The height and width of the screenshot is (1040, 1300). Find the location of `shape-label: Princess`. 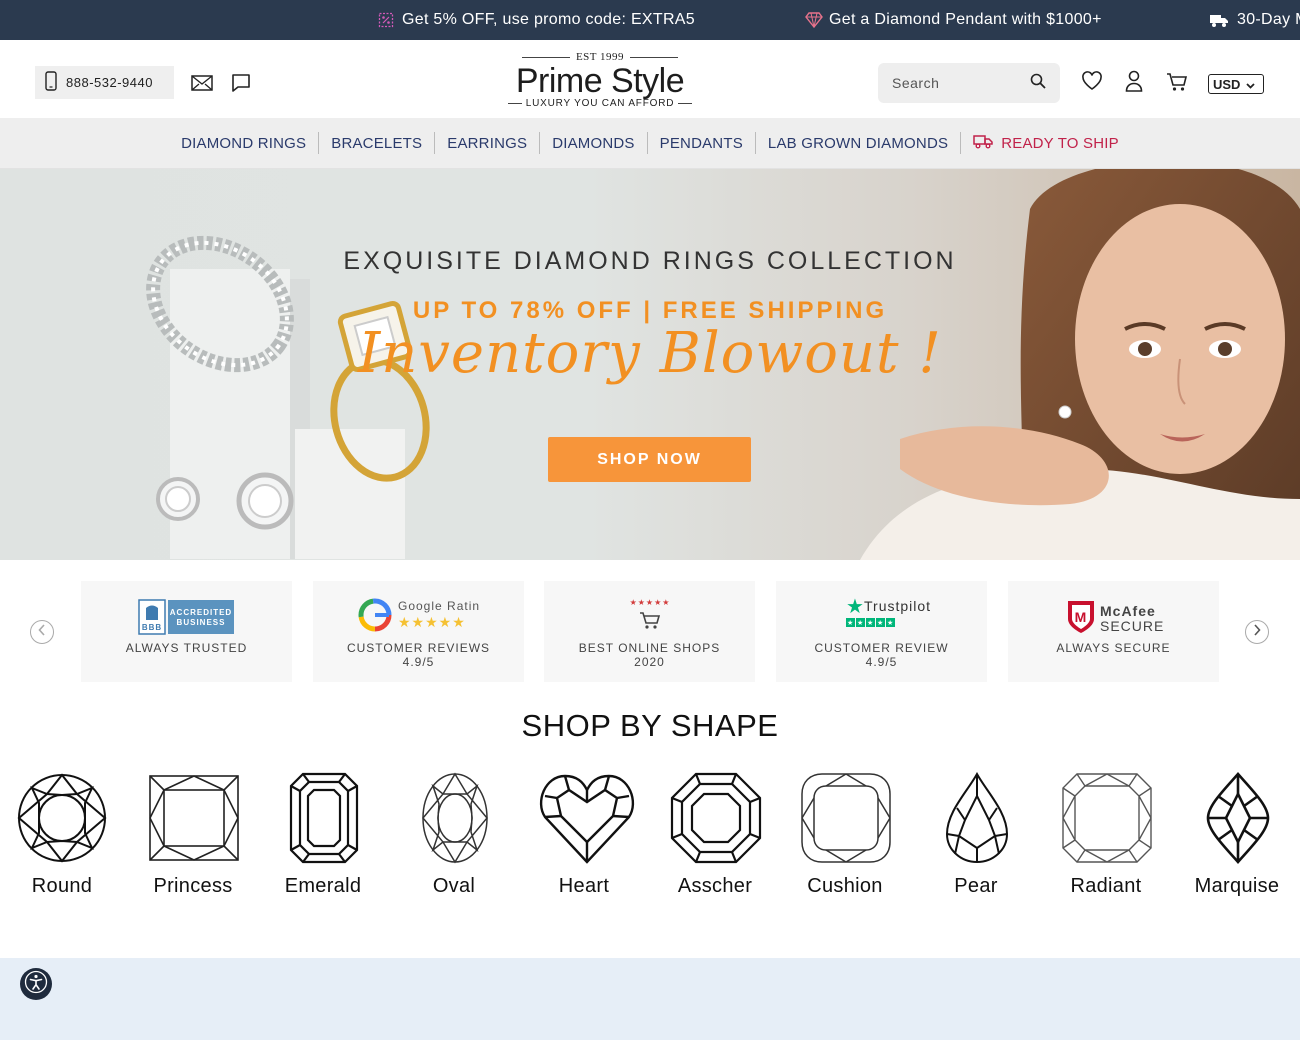

shape-label: Princess is located at coordinates (193, 886).